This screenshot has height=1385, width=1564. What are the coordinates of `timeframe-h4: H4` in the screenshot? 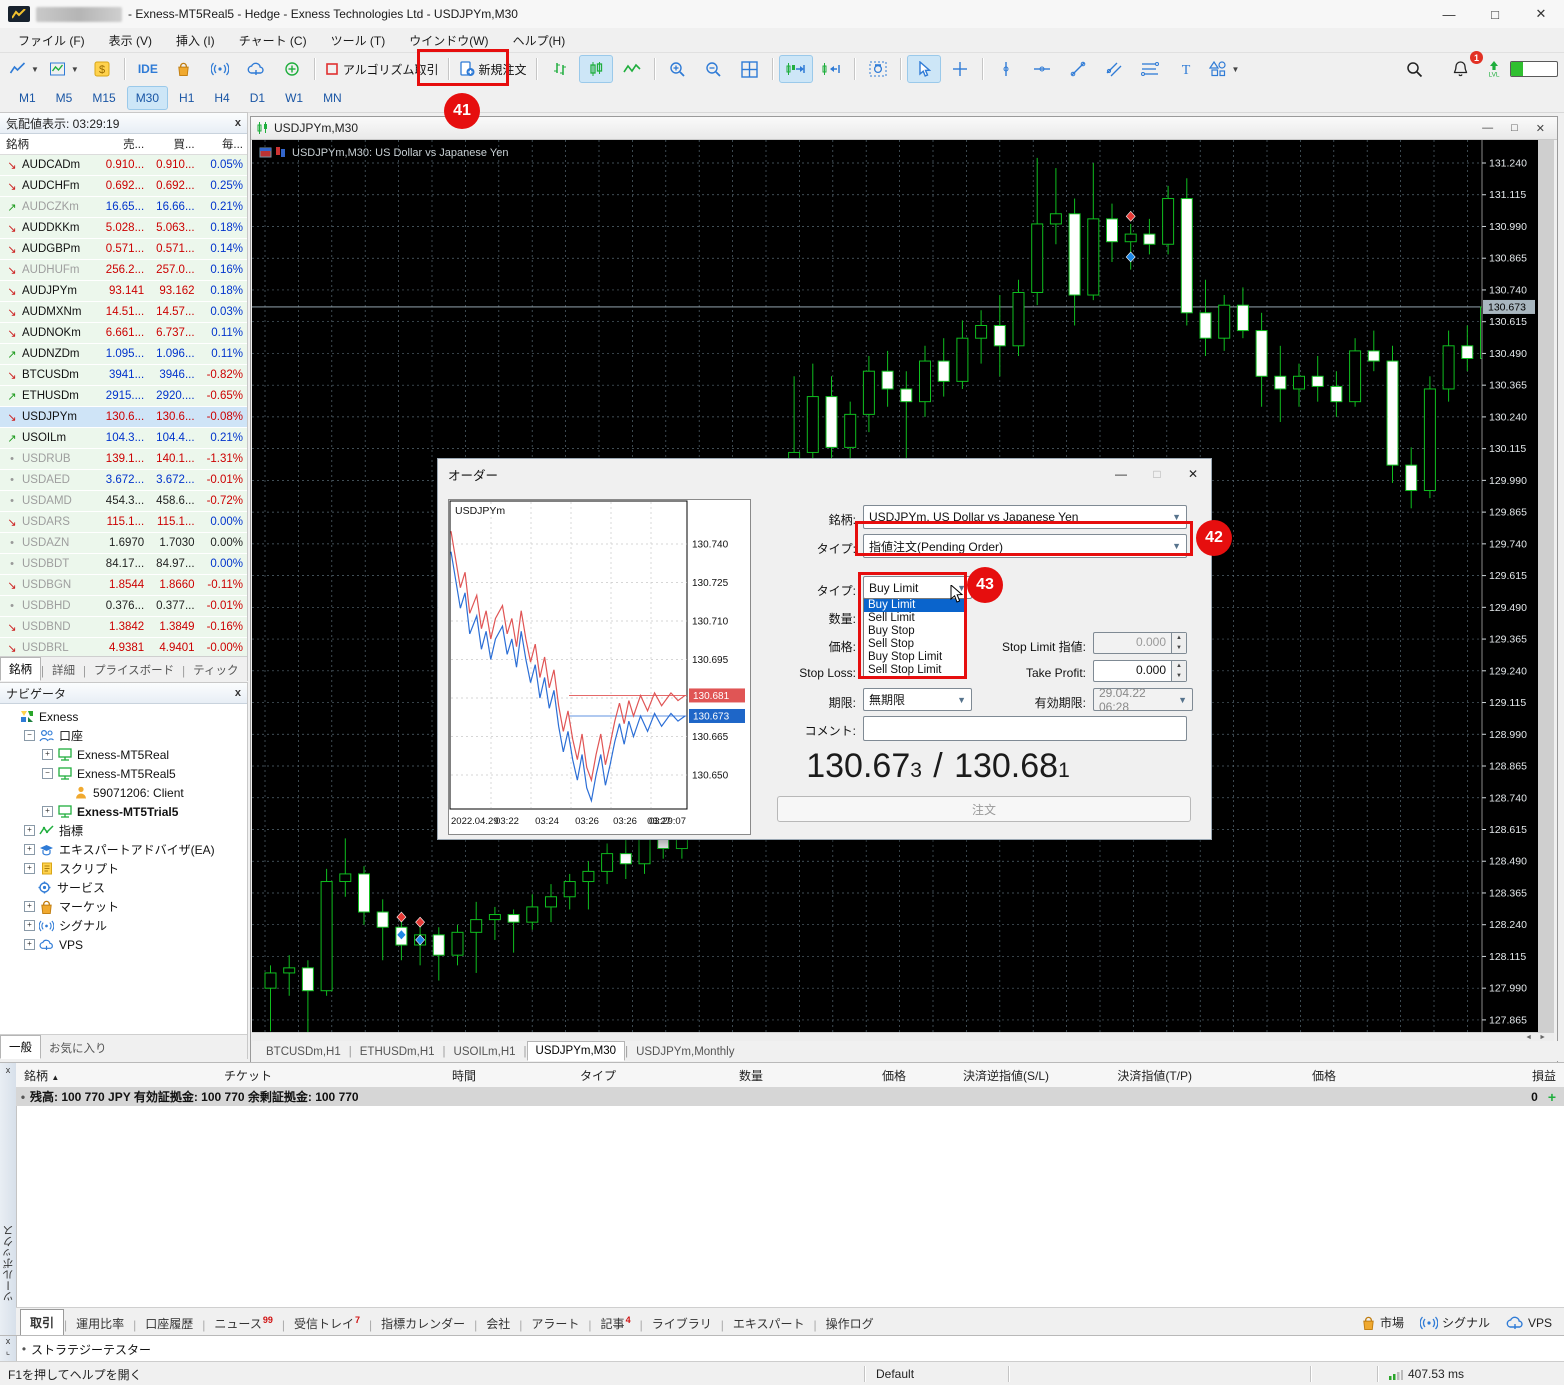 It's located at (221, 98).